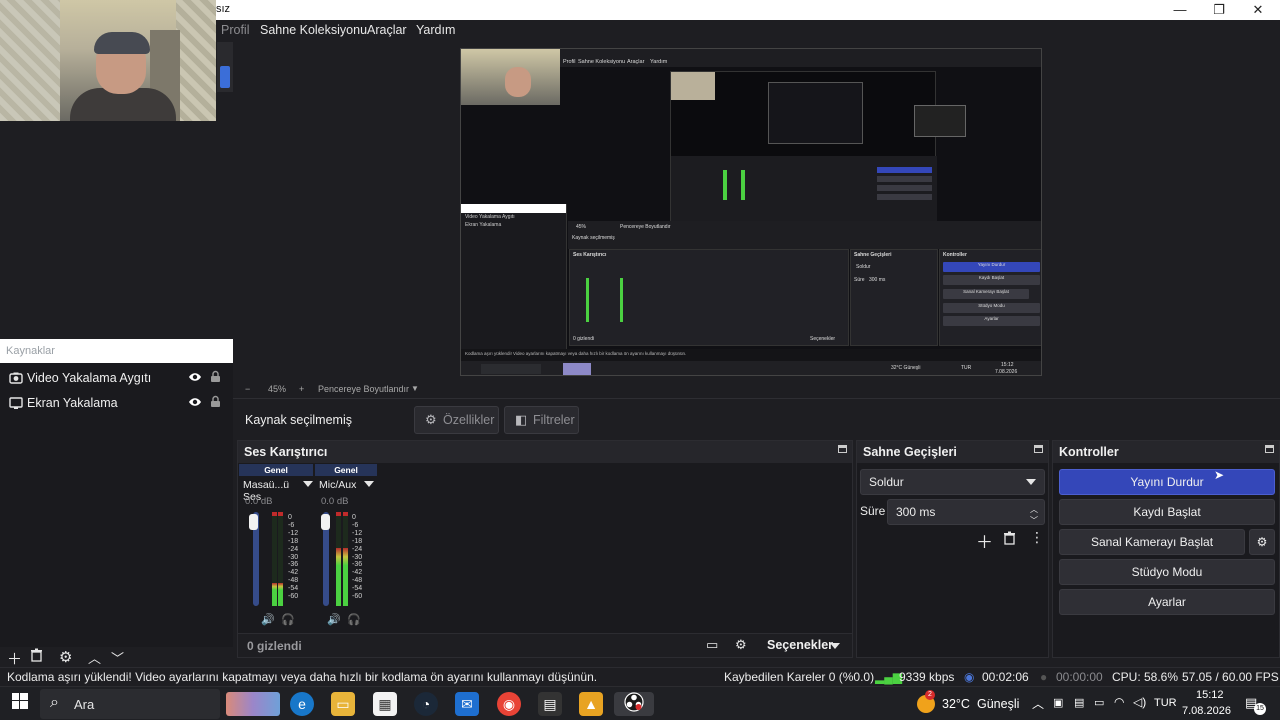 The width and height of the screenshot is (1280, 720). What do you see at coordinates (225, 77) in the screenshot?
I see `selected-scene` at bounding box center [225, 77].